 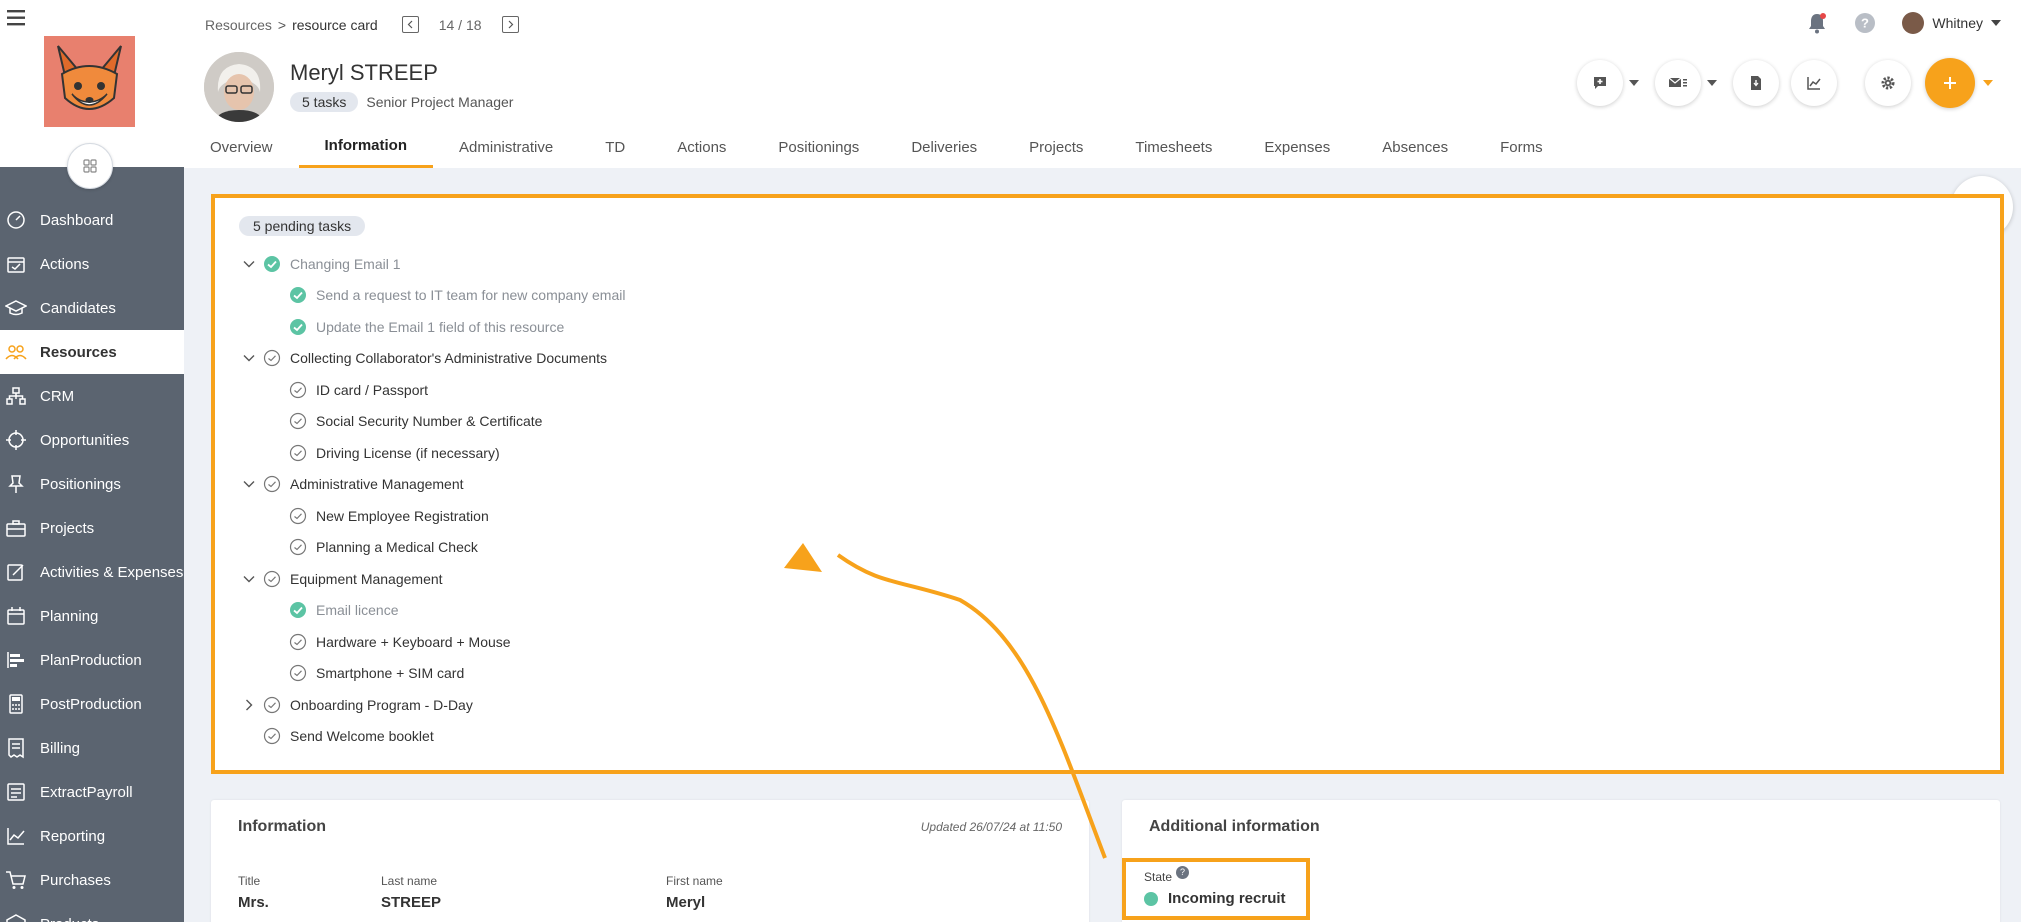 I want to click on tab-overview: Overview, so click(x=241, y=147).